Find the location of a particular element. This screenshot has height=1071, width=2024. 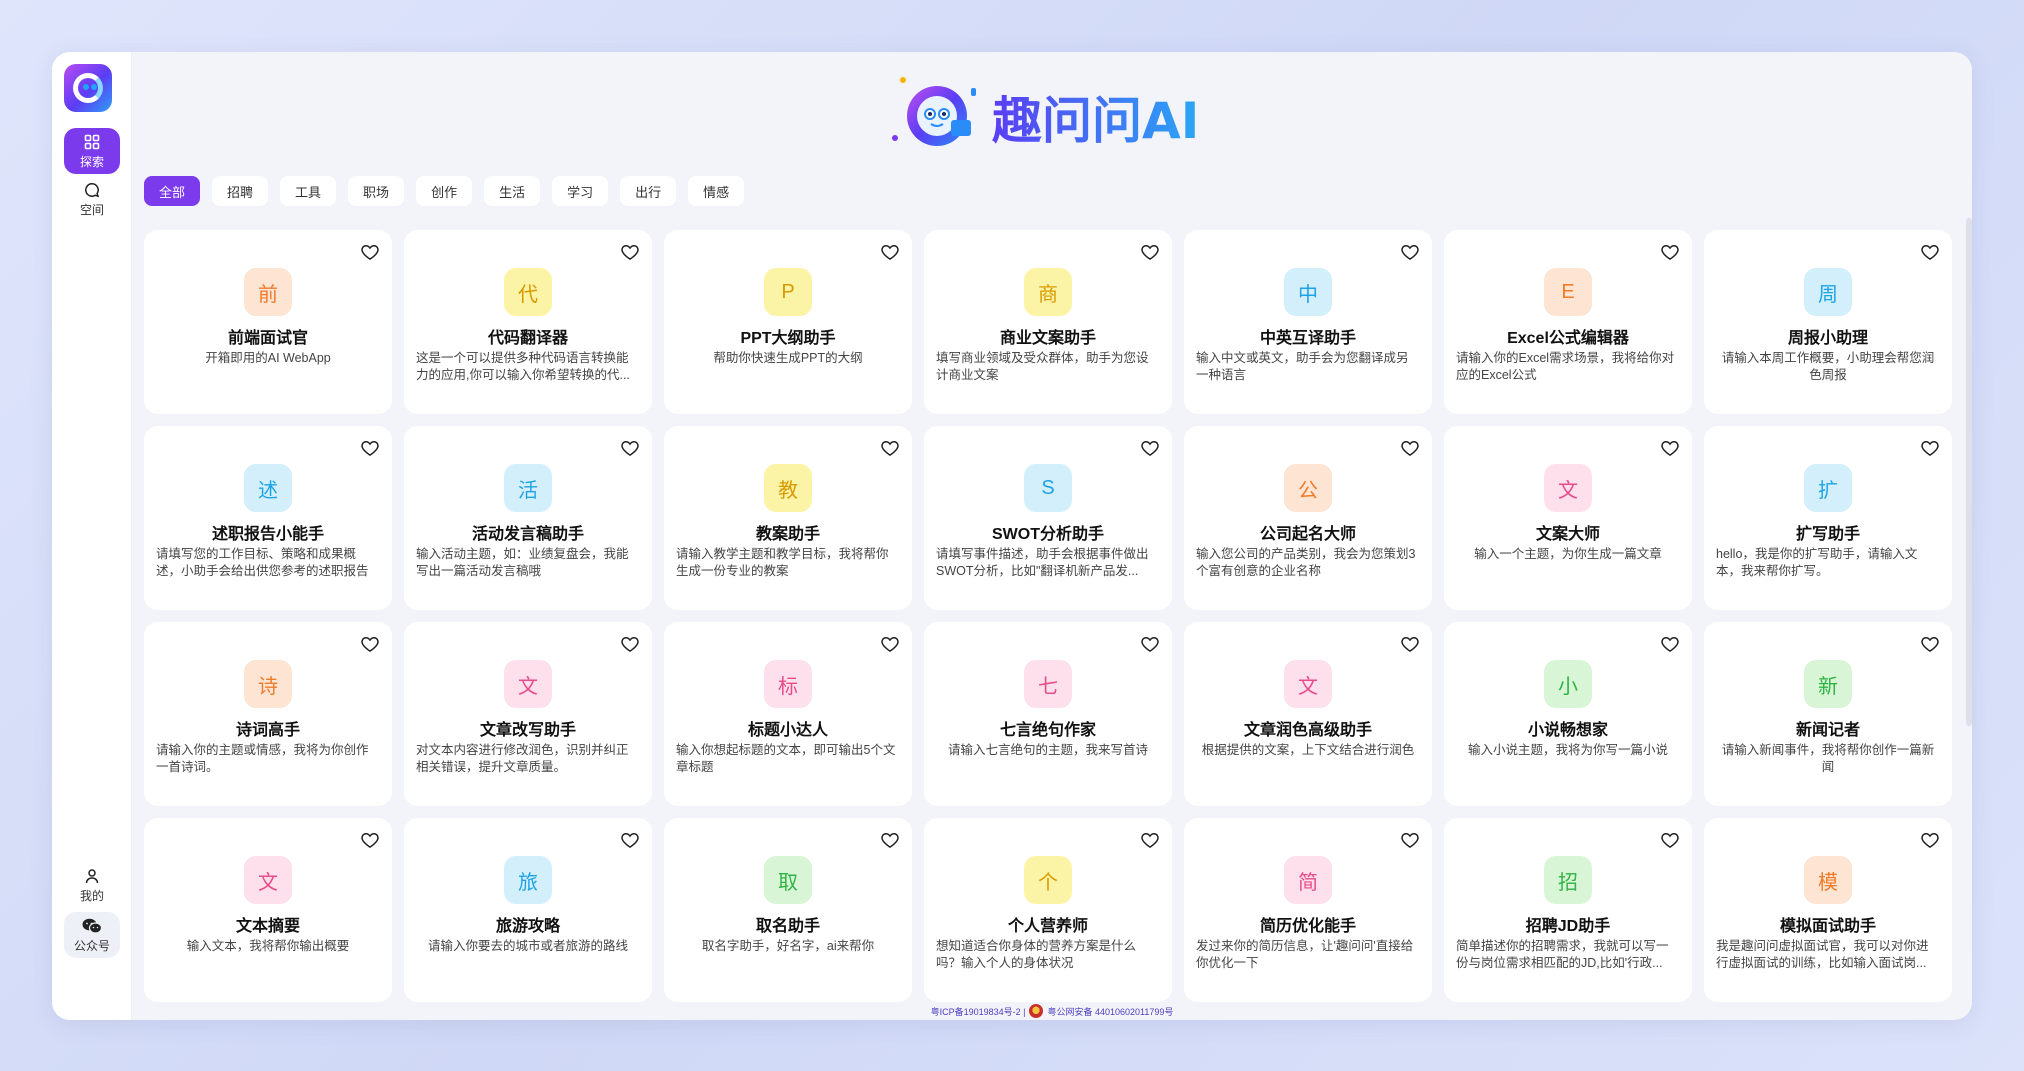

brand-logo: 趣问问AI is located at coordinates (1052, 114).